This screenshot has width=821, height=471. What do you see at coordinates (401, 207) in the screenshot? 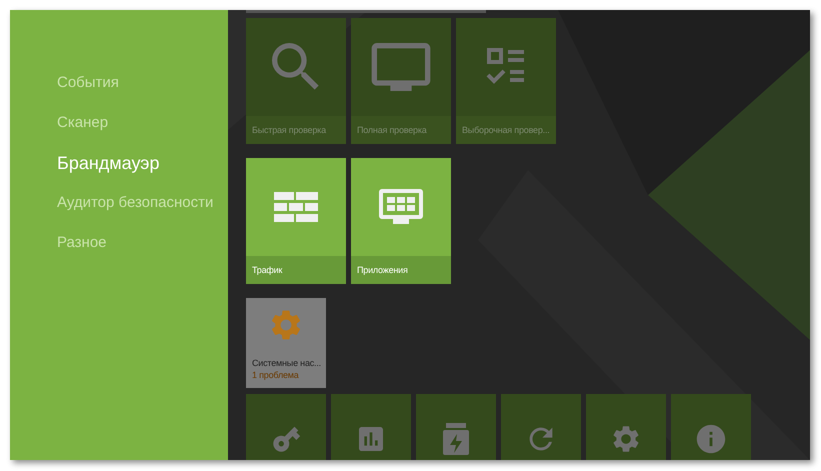
I see `monitor-grid-icon` at bounding box center [401, 207].